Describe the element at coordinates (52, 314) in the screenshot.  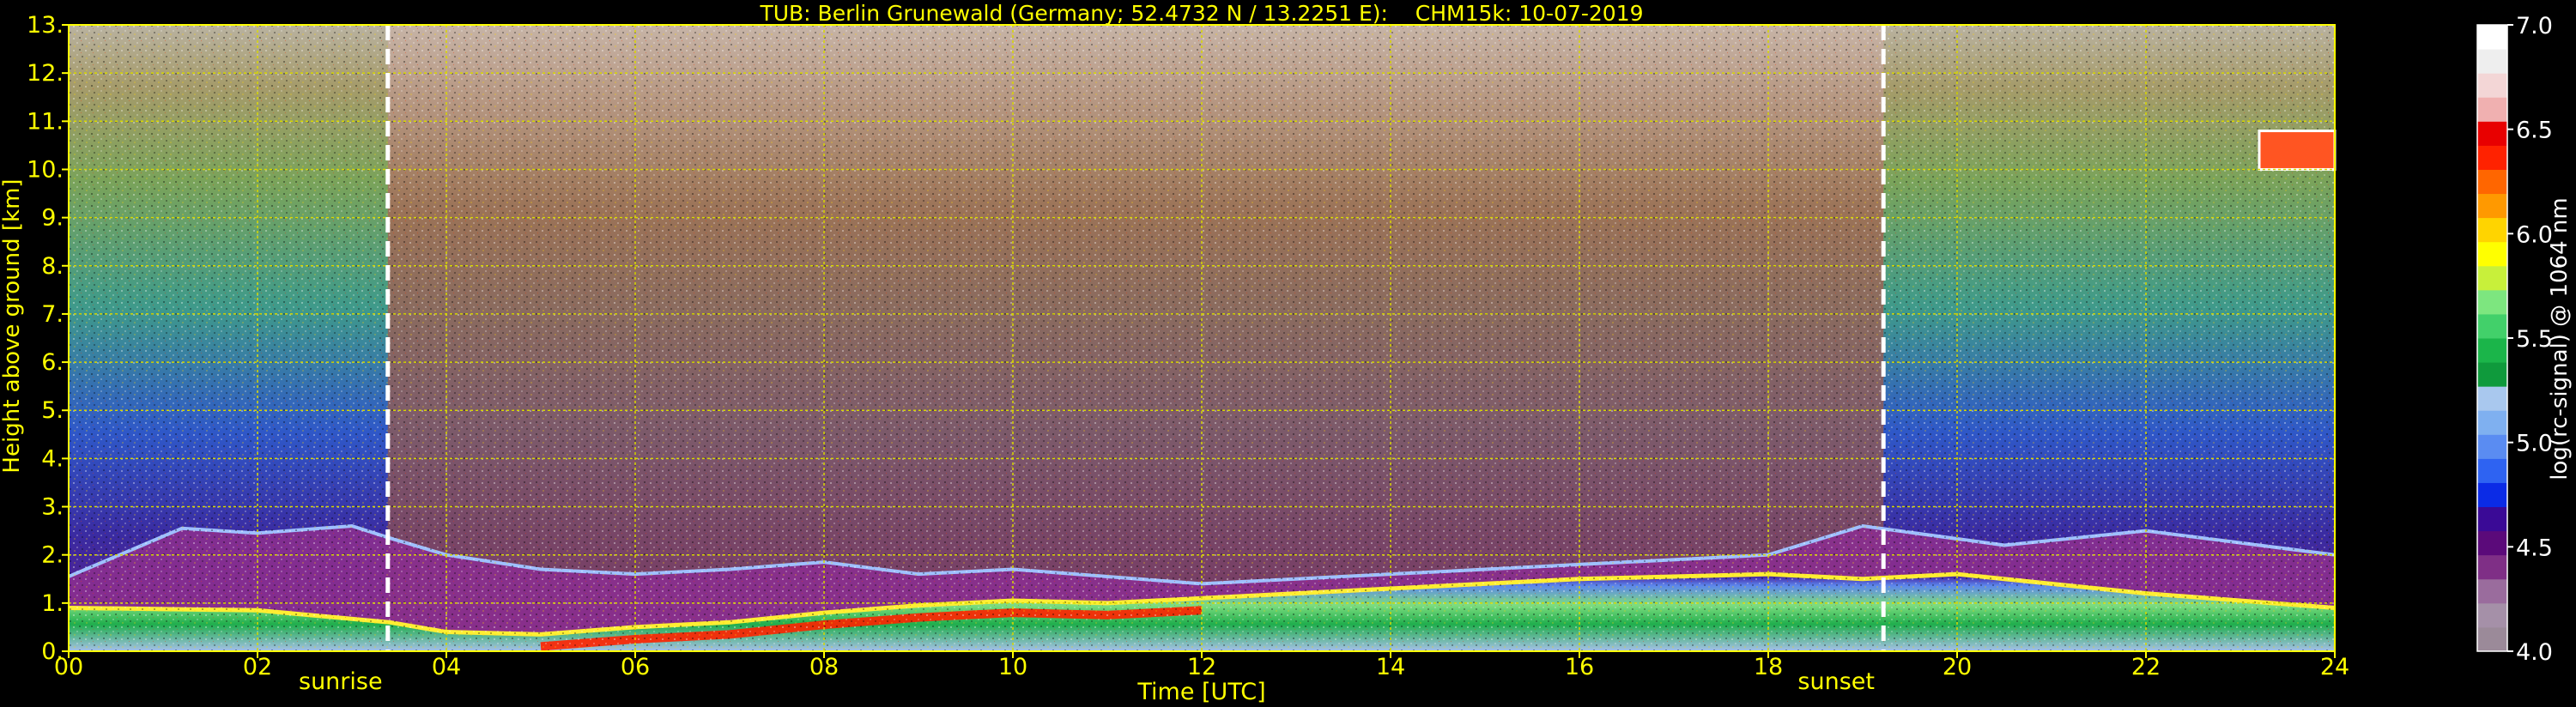
I see `y-tick-label: 7.` at that location.